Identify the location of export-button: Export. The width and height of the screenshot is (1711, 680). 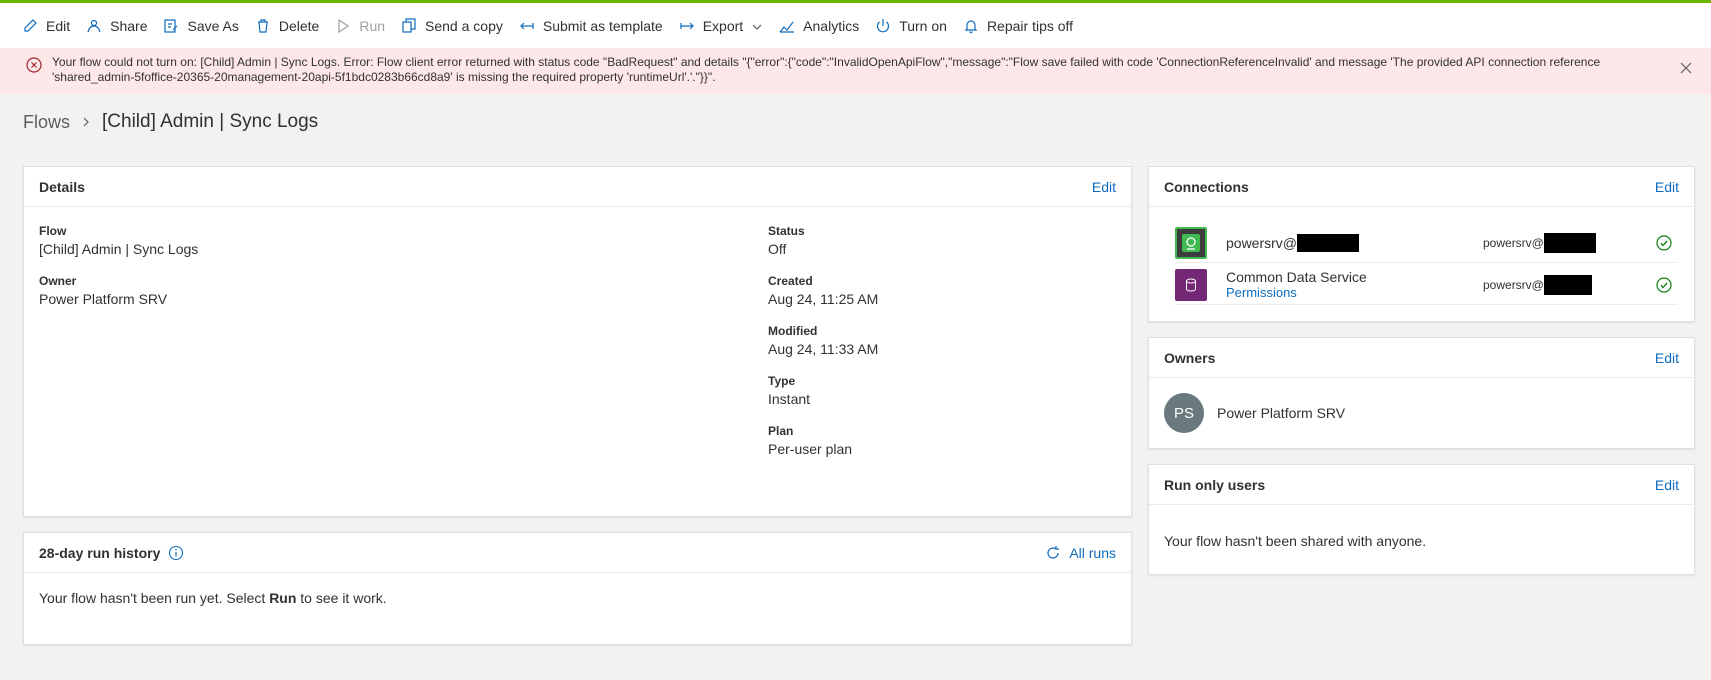
(721, 26).